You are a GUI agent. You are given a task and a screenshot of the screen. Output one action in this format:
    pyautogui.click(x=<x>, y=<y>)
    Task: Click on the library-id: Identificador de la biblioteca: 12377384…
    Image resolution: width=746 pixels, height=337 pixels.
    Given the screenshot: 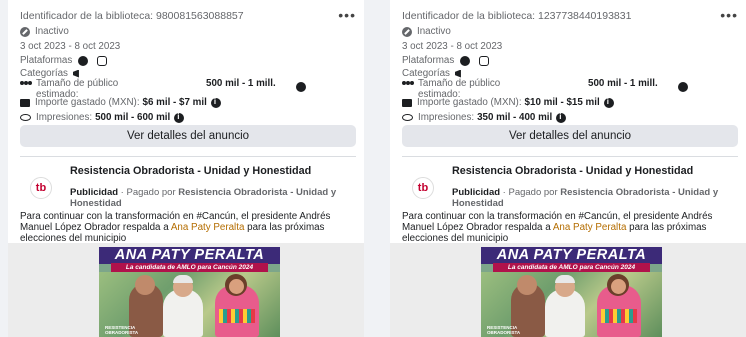 What is the action you would take?
    pyautogui.click(x=517, y=16)
    